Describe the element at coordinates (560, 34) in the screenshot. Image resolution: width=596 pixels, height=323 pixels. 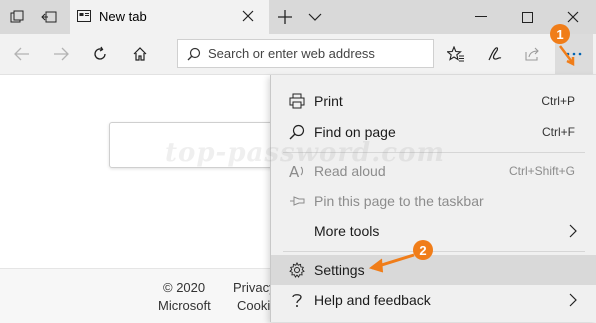
I see `annotation-badge-1: 1` at that location.